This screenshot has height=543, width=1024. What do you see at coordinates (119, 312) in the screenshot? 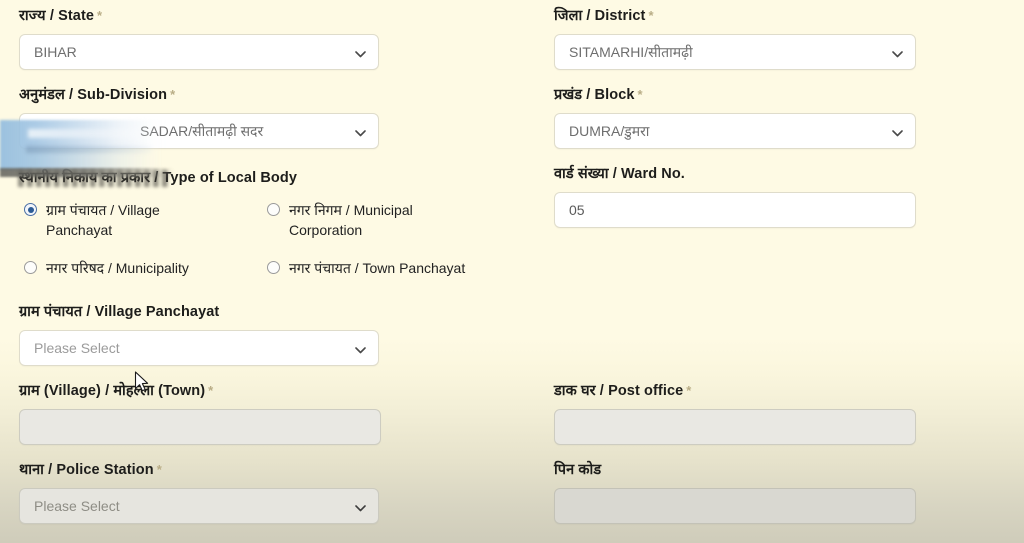
I see `label-village-panchayat: ग्राम पंचायत / Village Panchayat` at bounding box center [119, 312].